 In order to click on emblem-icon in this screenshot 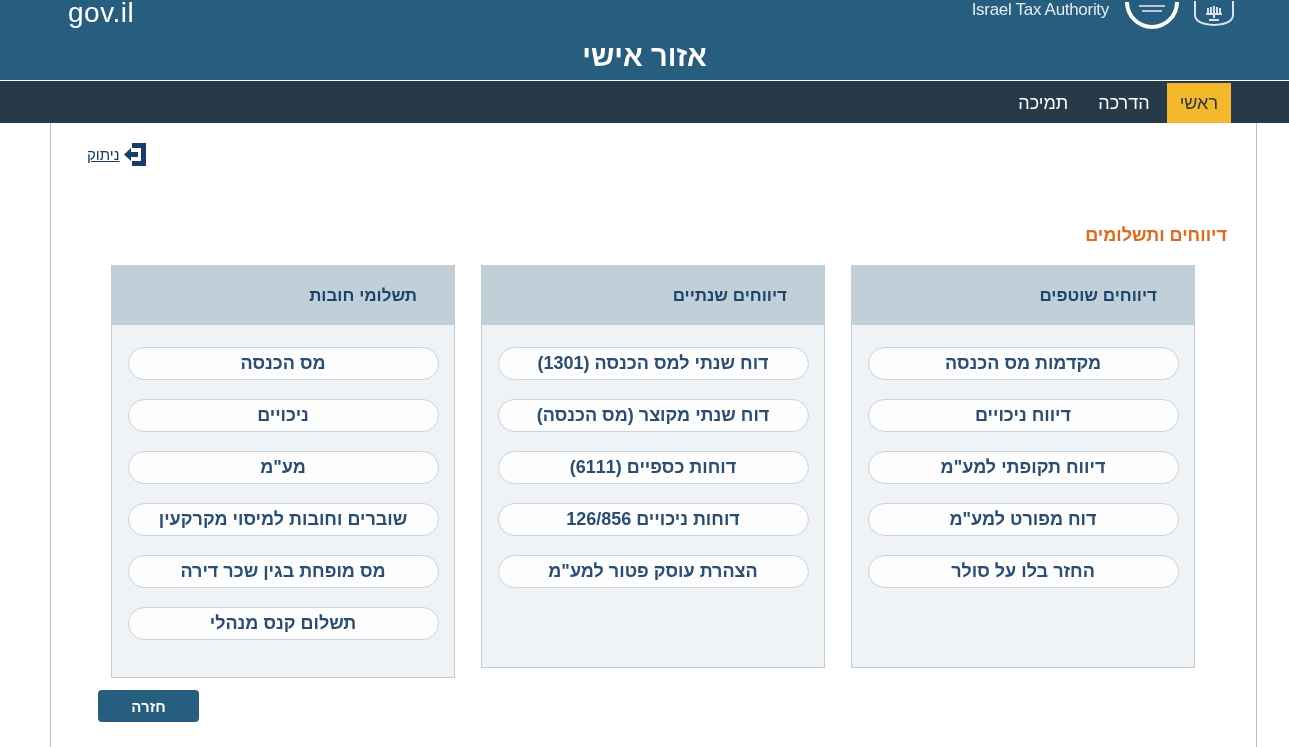, I will do `click(1214, 13)`.